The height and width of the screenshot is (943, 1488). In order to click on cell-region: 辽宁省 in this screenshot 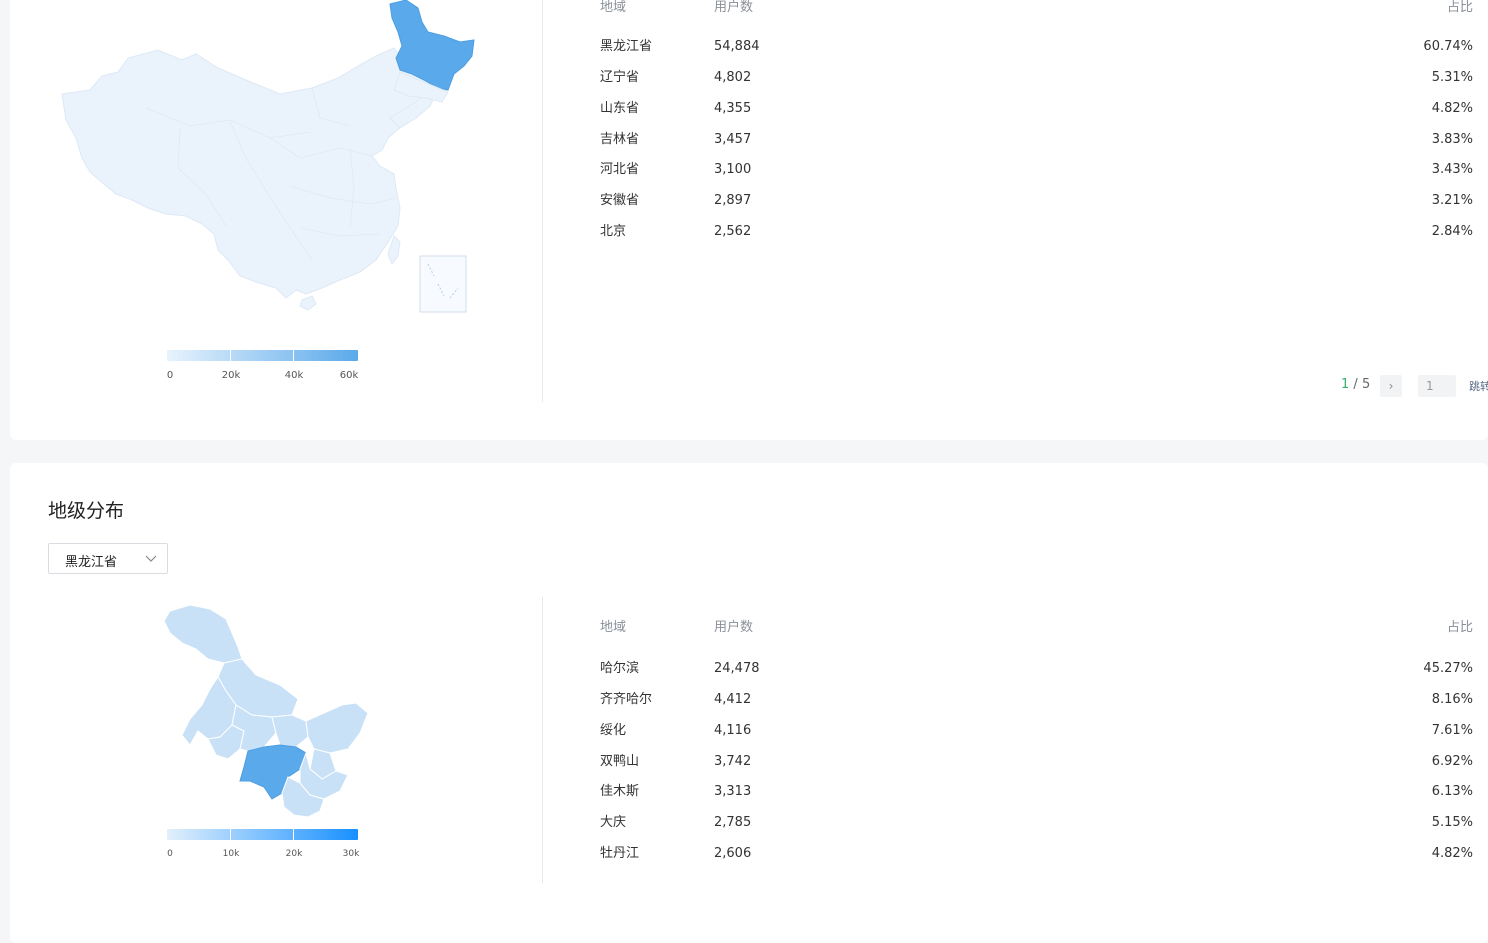, I will do `click(620, 77)`.